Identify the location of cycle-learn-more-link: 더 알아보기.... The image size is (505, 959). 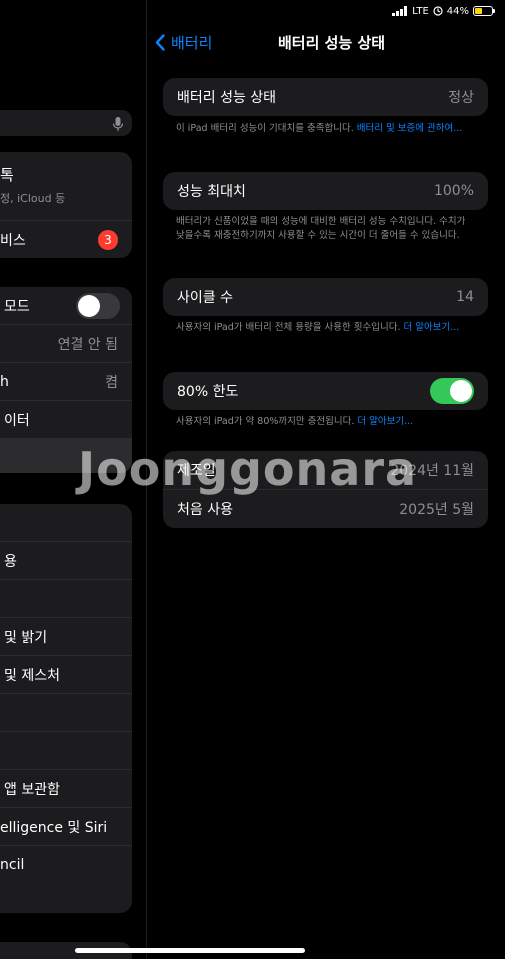
(432, 327).